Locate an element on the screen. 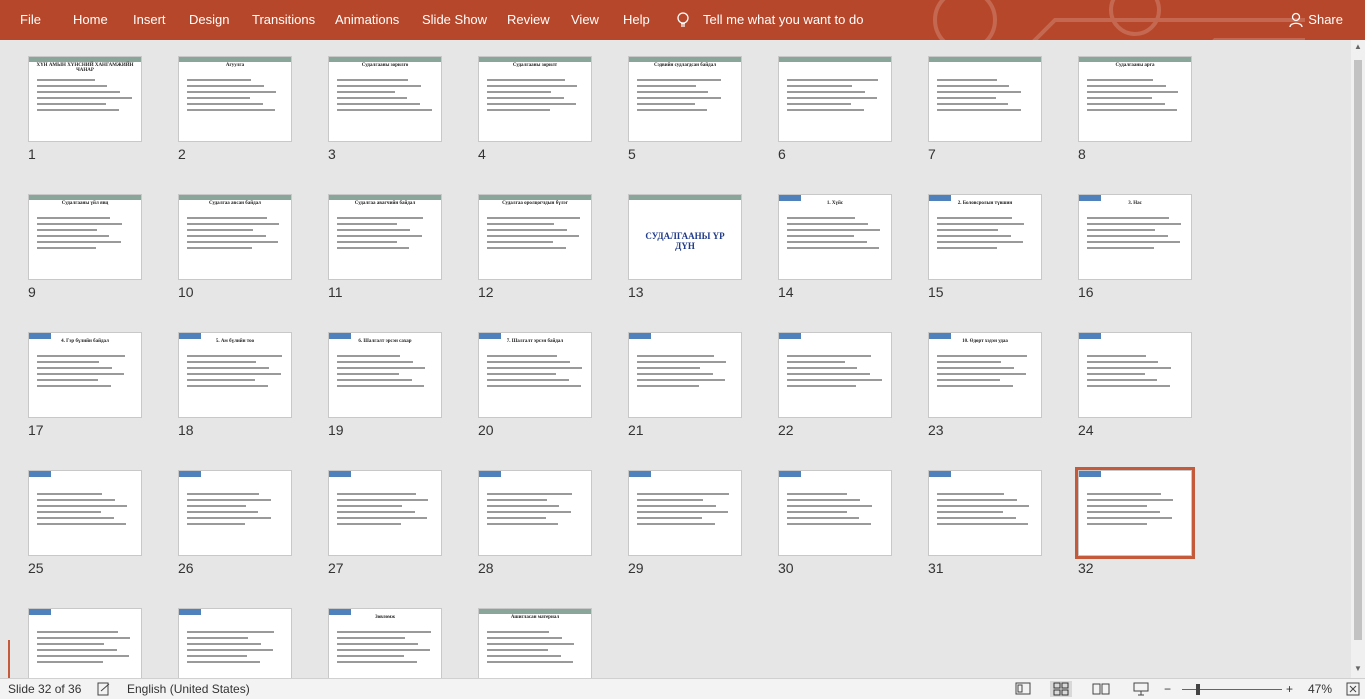  slide-thumbnail: Судалгааны үйл явц is located at coordinates (85, 237).